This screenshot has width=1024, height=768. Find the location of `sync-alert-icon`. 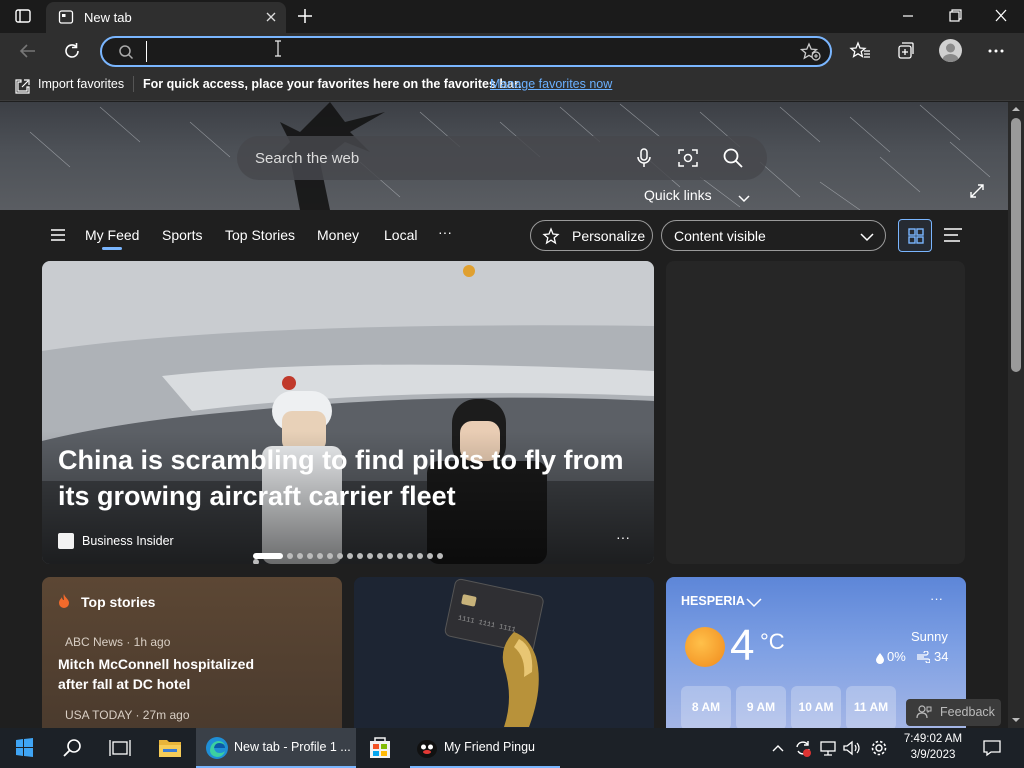

sync-alert-icon is located at coordinates (803, 748).